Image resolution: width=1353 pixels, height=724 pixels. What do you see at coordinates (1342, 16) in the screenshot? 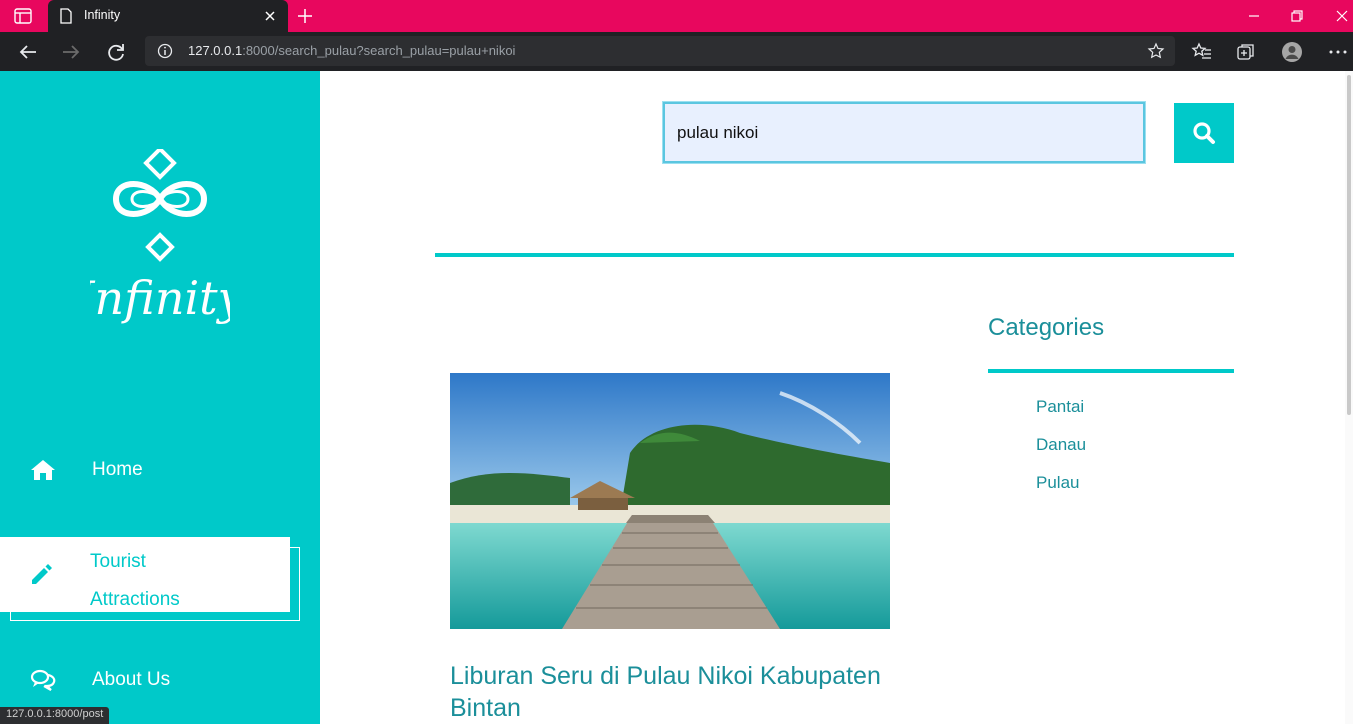
I see `close-window-icon` at bounding box center [1342, 16].